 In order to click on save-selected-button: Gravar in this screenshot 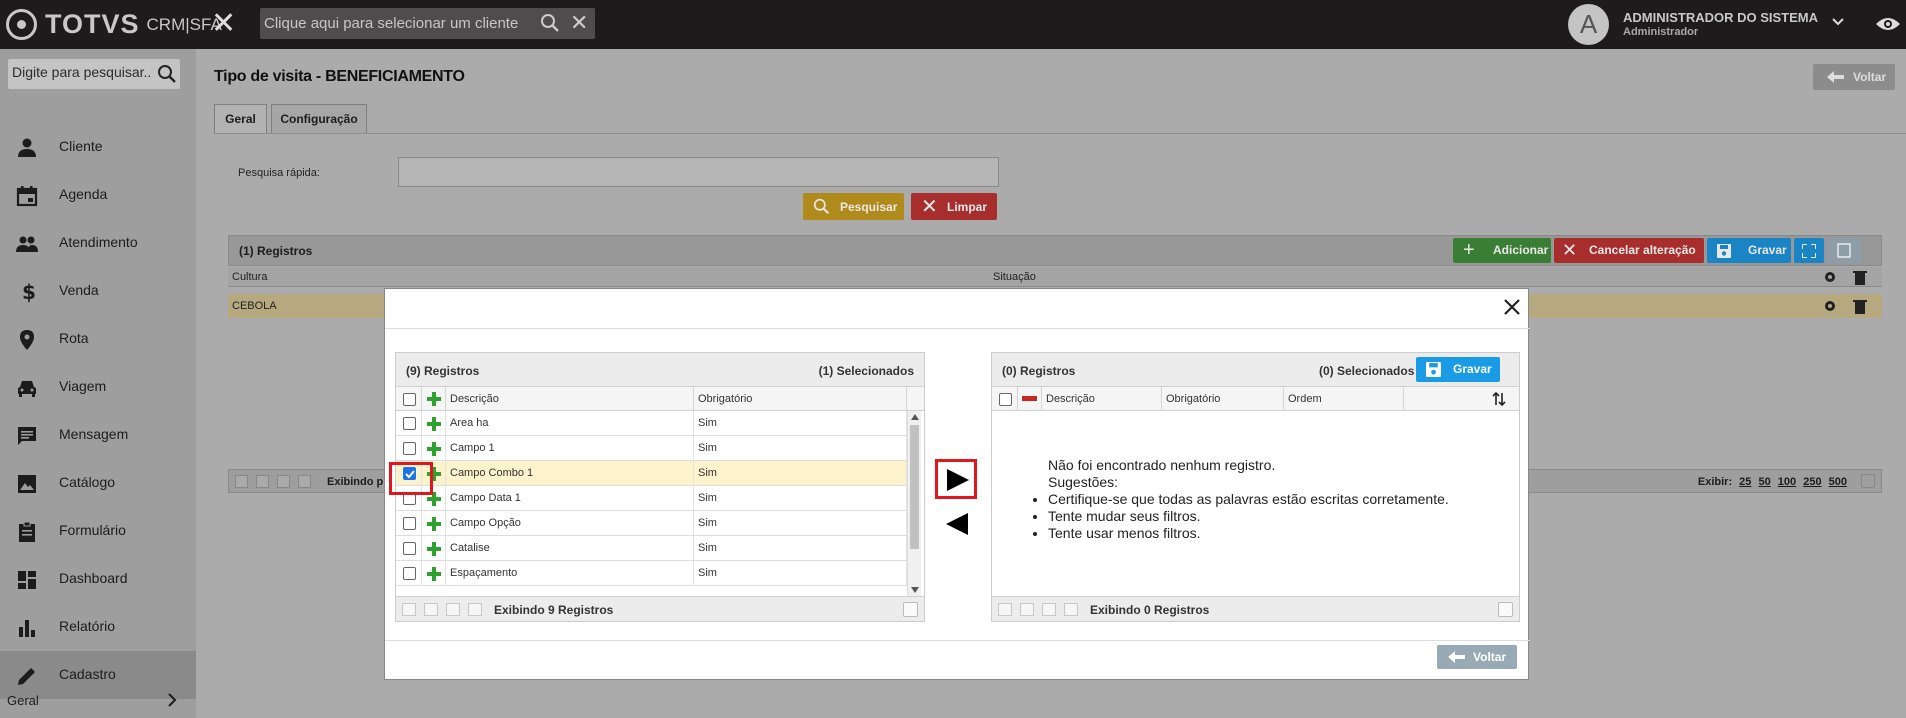, I will do `click(1458, 369)`.